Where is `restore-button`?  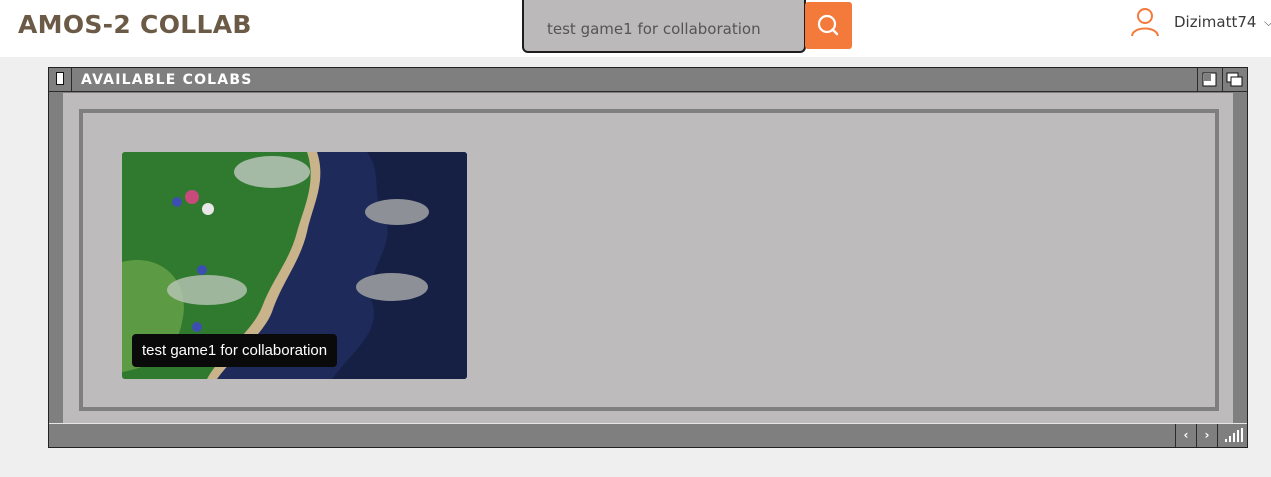 restore-button is located at coordinates (1208, 79).